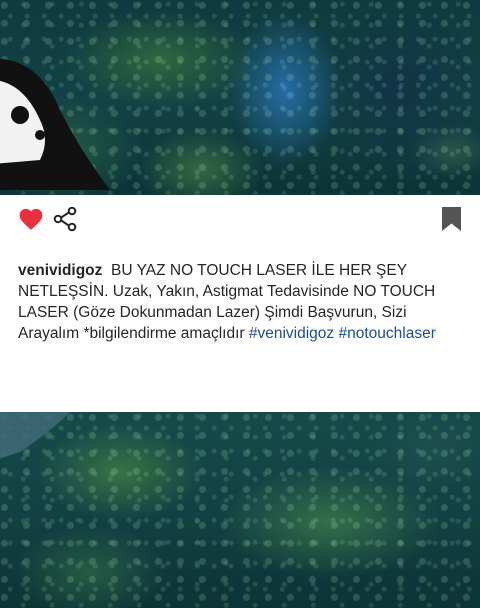 The height and width of the screenshot is (608, 480). What do you see at coordinates (240, 220) in the screenshot?
I see `post-actions-bar` at bounding box center [240, 220].